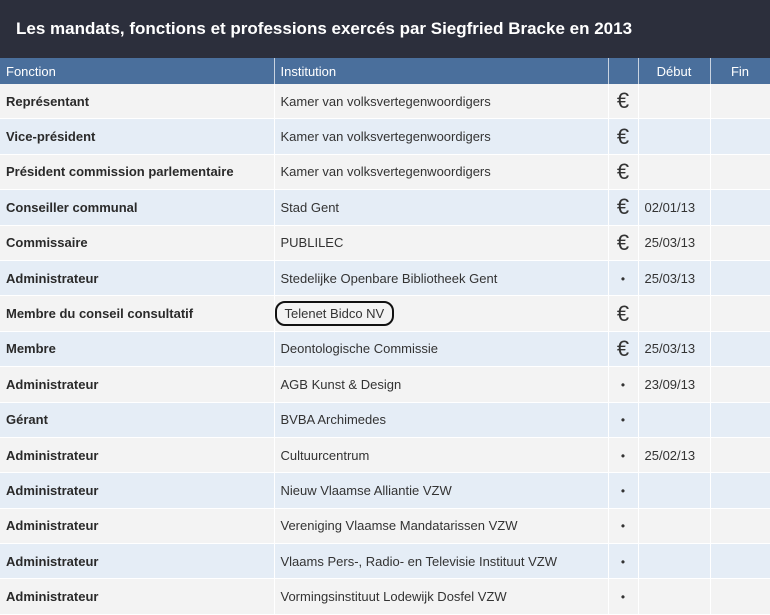  I want to click on table-row: Commissaire PUBLILEC €25/03/13, so click(385, 243).